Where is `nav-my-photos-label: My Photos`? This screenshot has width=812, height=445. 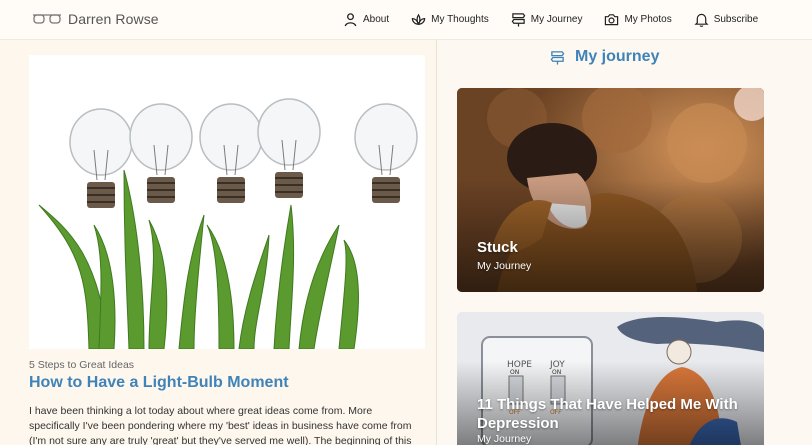 nav-my-photos-label: My Photos is located at coordinates (648, 19).